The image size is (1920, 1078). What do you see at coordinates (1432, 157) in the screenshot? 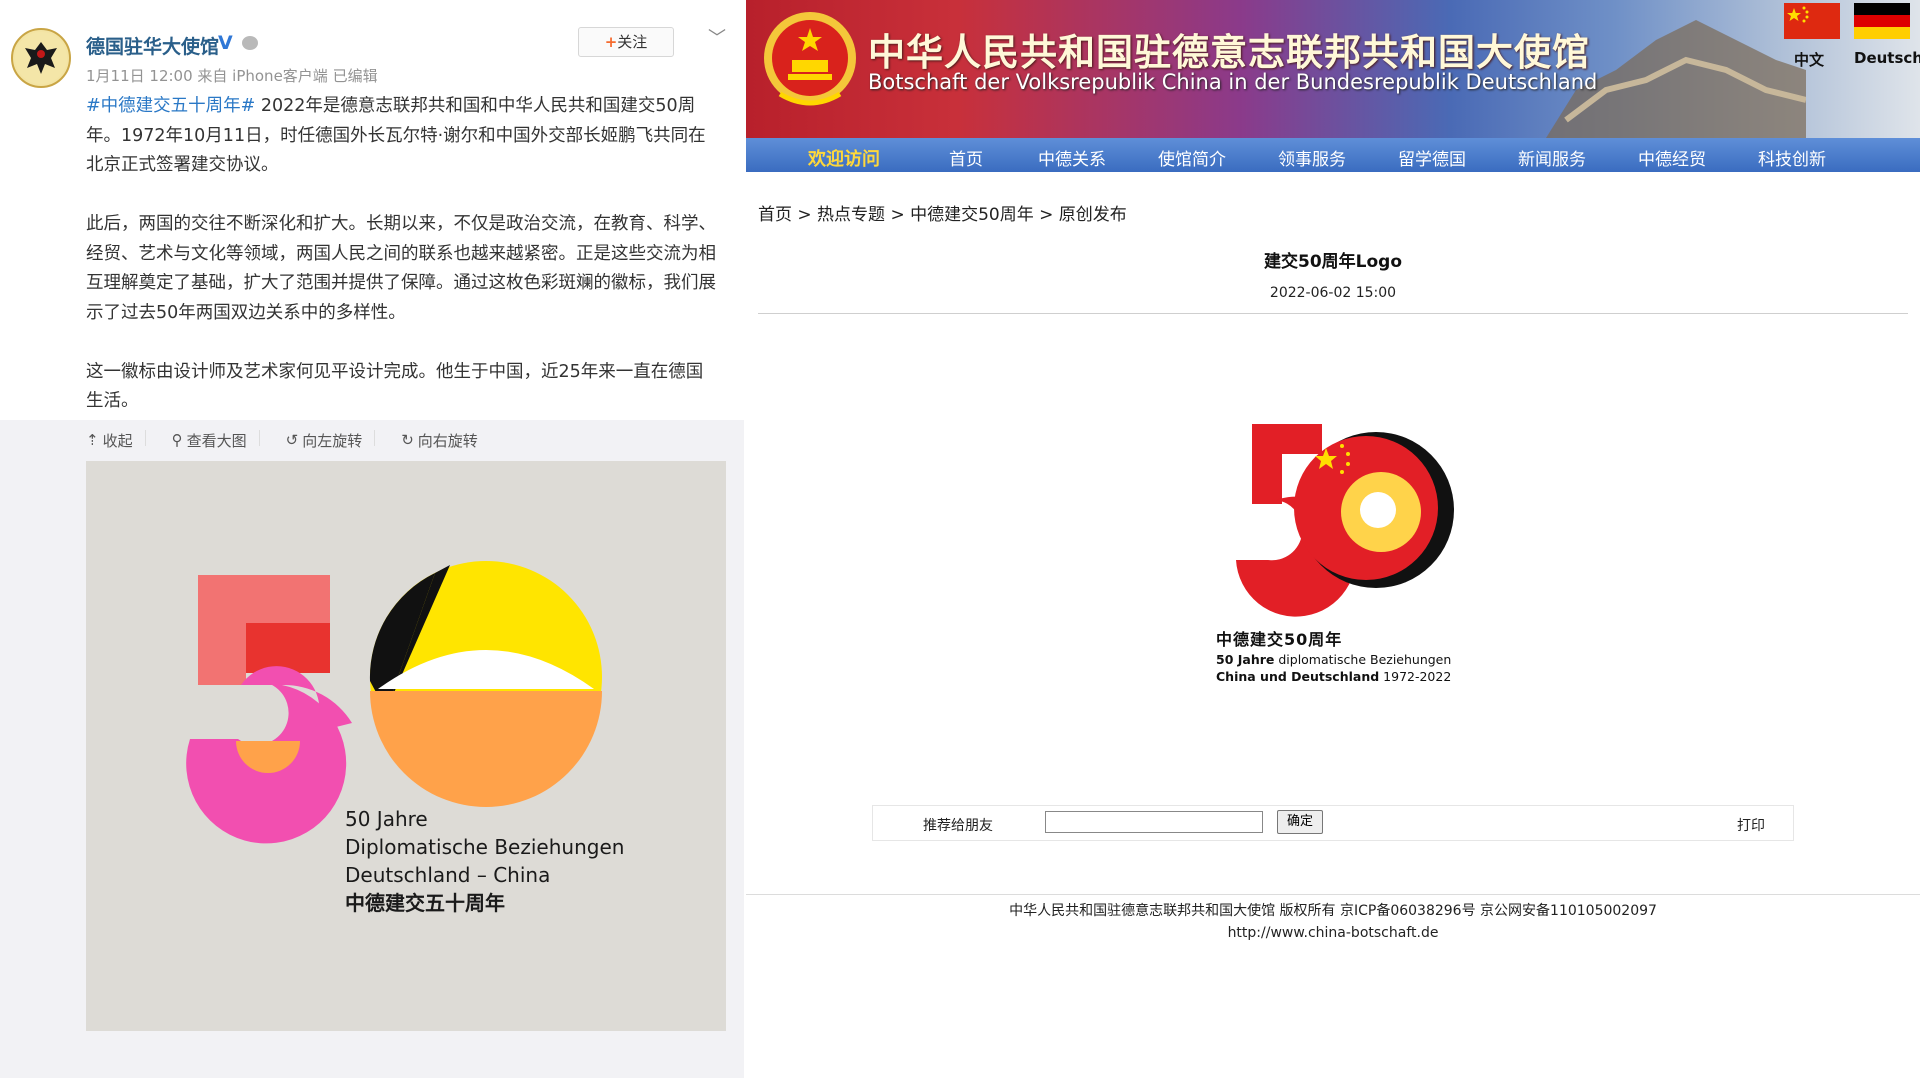
I see `nav-study-in-germany: 留学德国` at bounding box center [1432, 157].